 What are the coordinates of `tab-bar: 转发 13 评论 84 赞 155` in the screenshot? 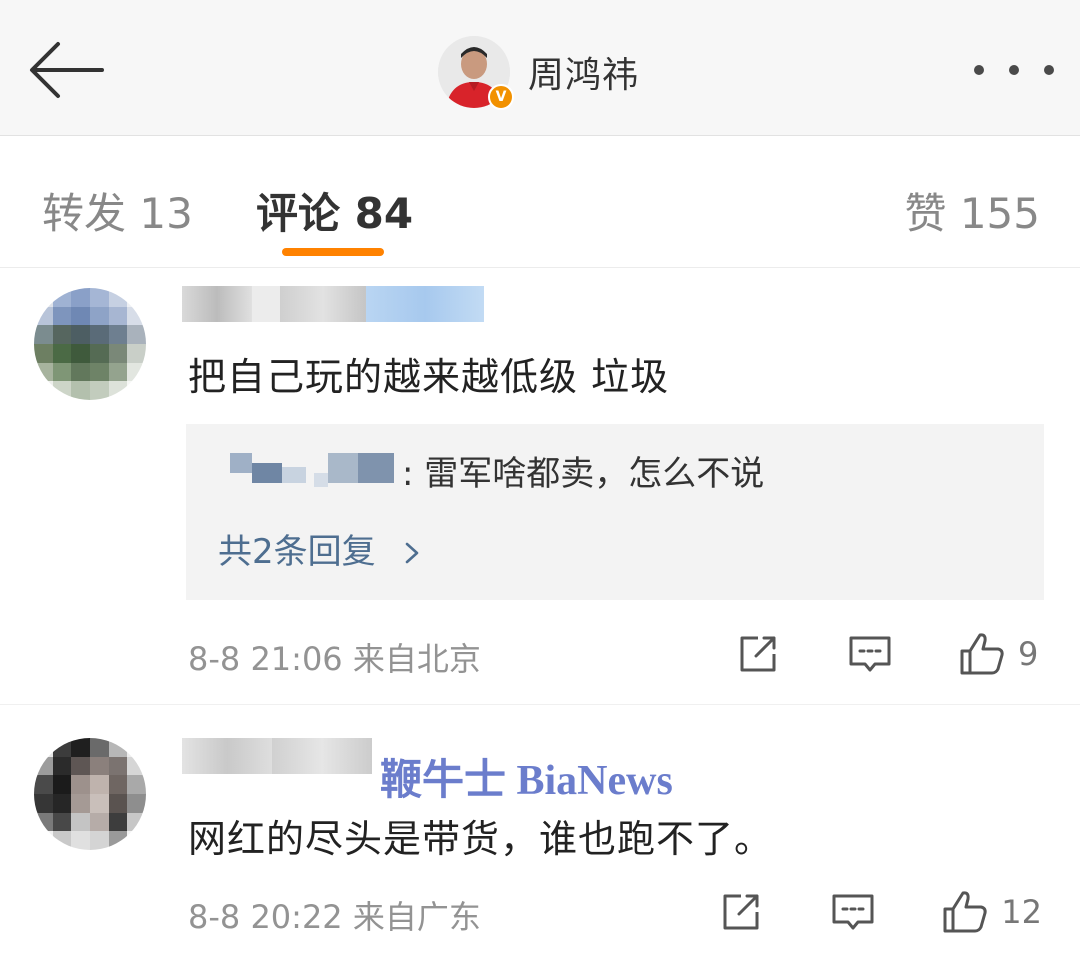 It's located at (540, 202).